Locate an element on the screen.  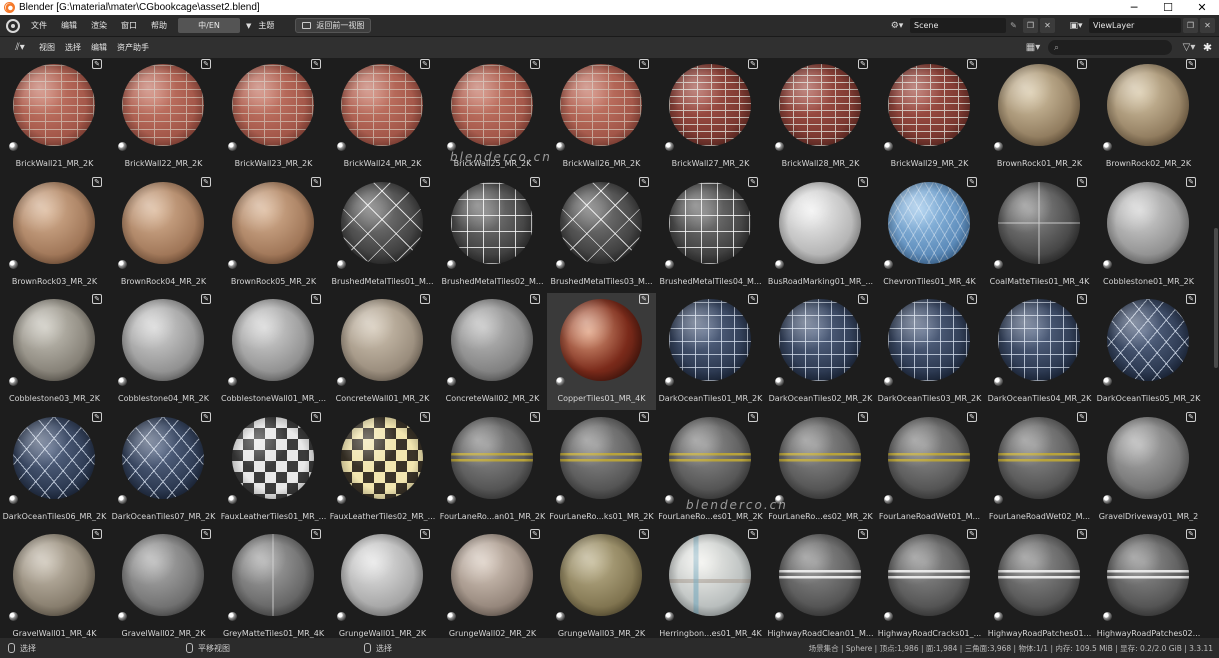
asset-tile: ✎ Herringbon...es01_MR_4K is located at coordinates (710, 583).